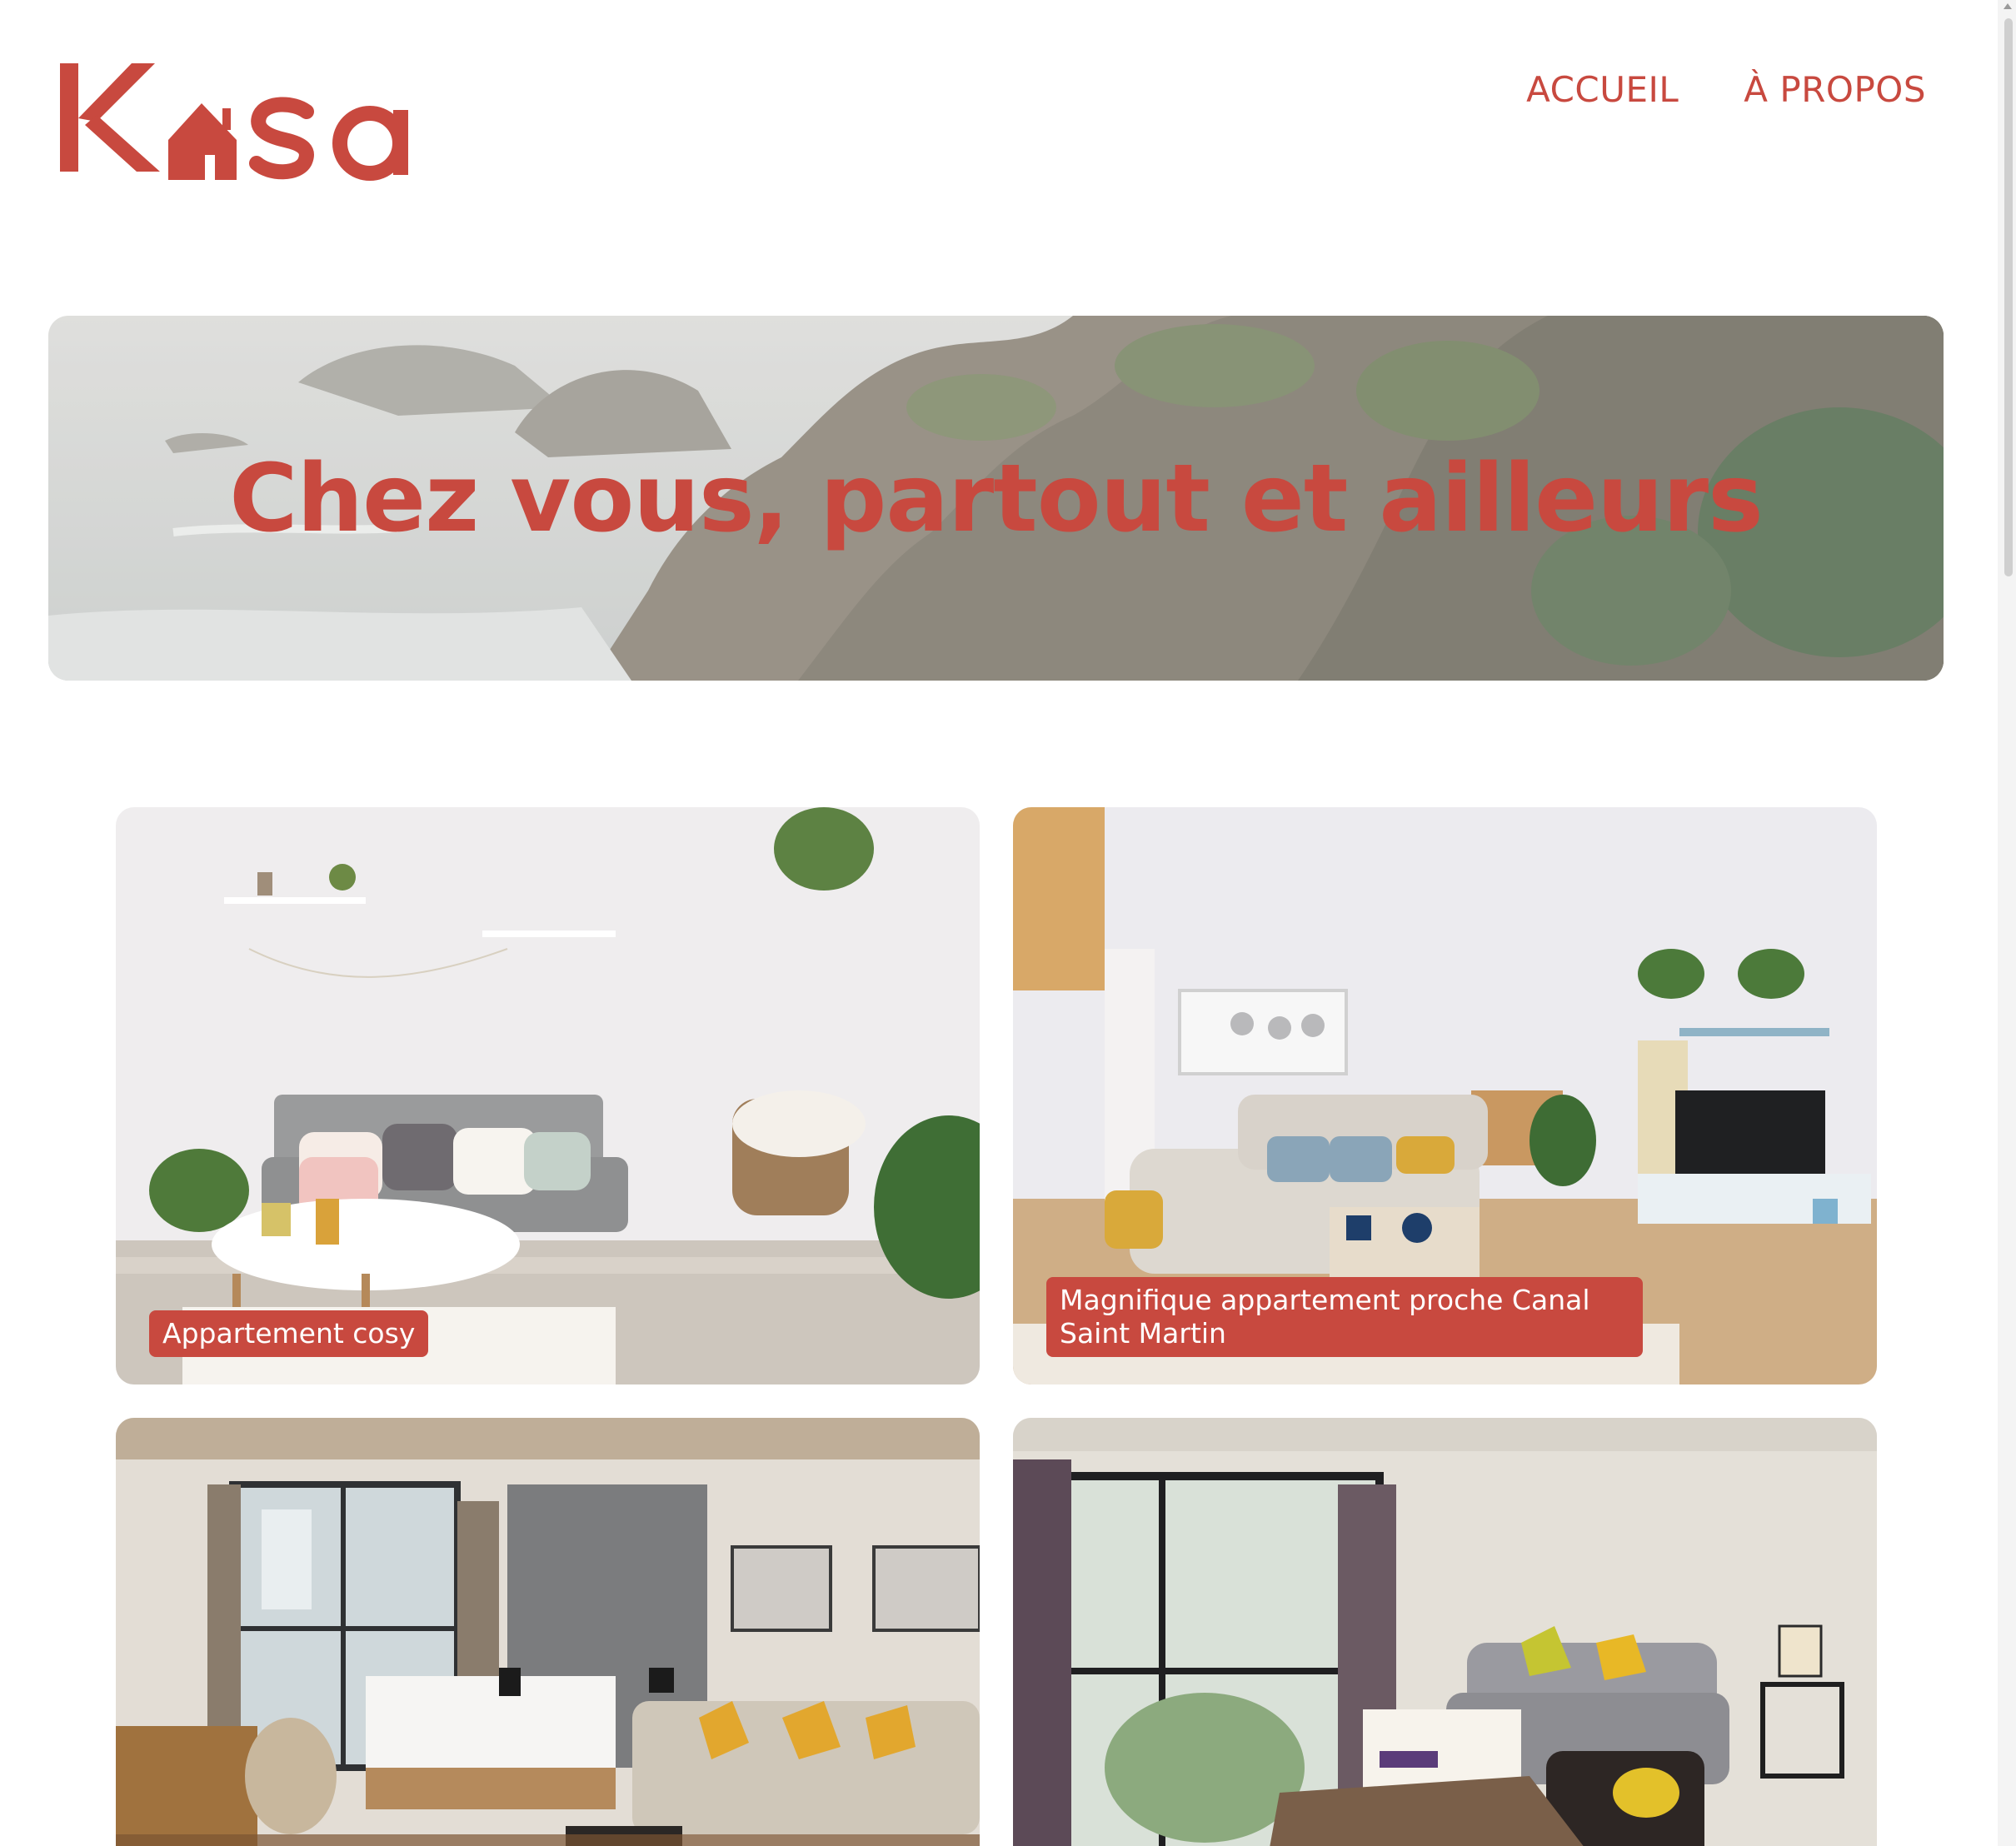 The width and height of the screenshot is (2016, 1846). I want to click on kasa-logo, so click(247, 125).